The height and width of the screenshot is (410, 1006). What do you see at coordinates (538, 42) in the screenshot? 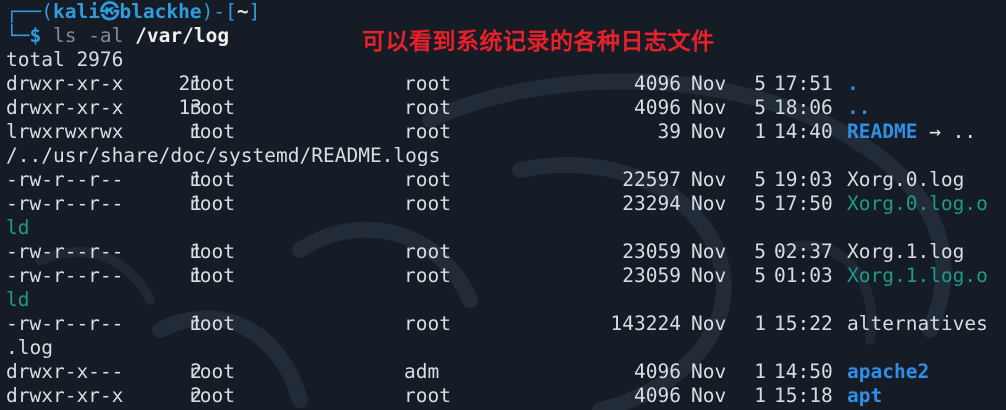
I see `annotation-text: 可以看到系统记录的各种日志文件` at bounding box center [538, 42].